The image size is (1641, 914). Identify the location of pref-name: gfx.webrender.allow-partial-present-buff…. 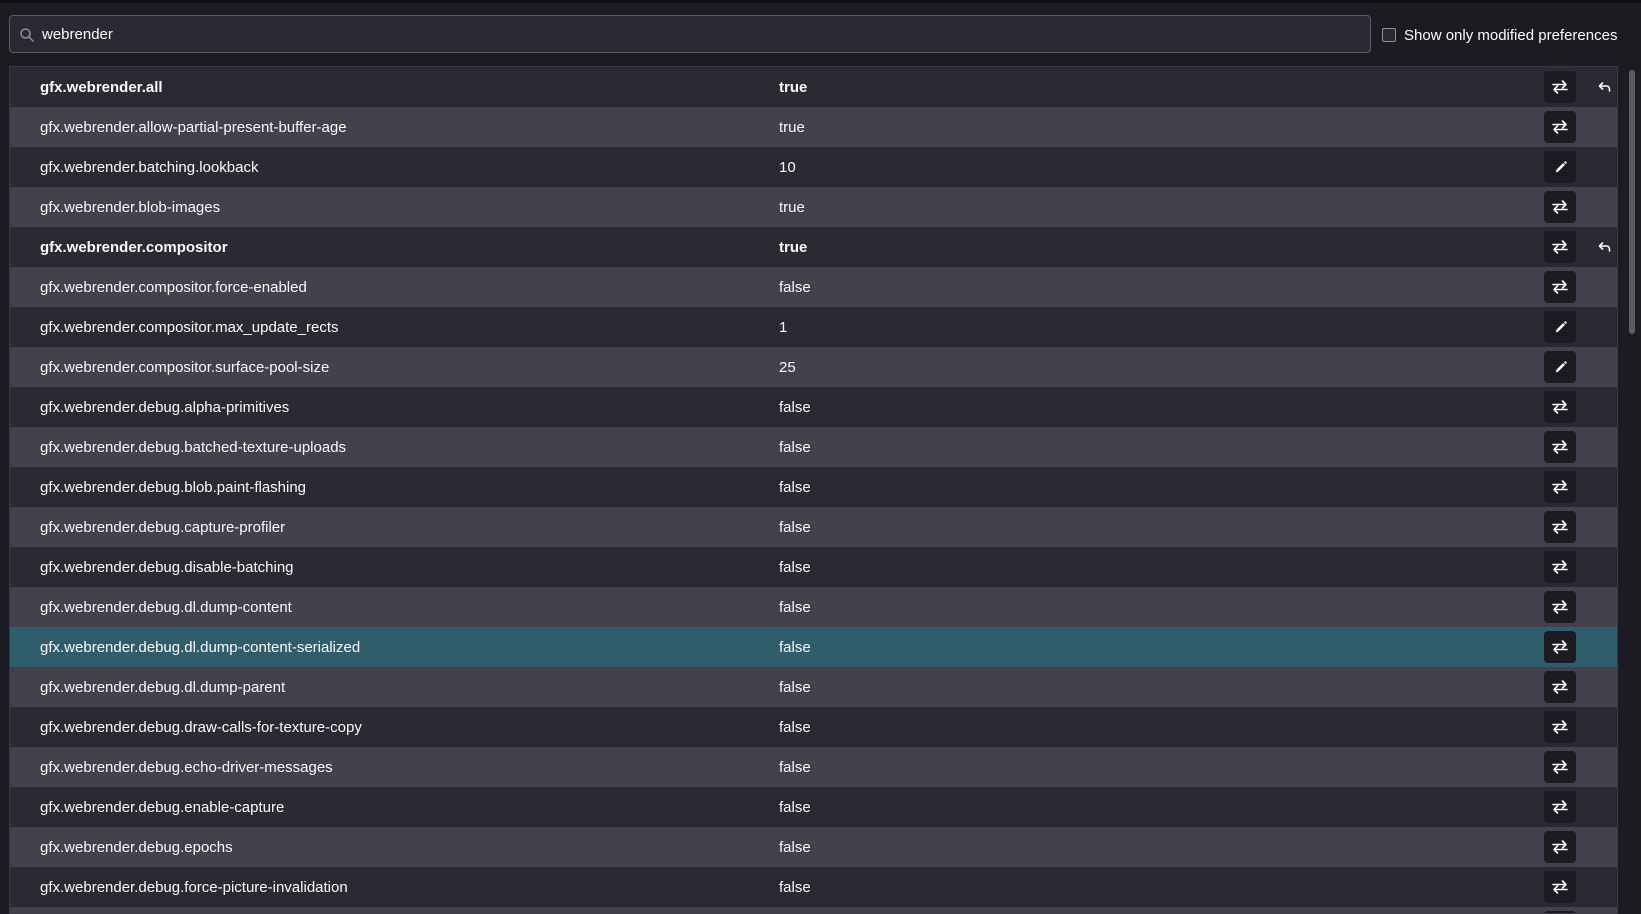
(193, 127).